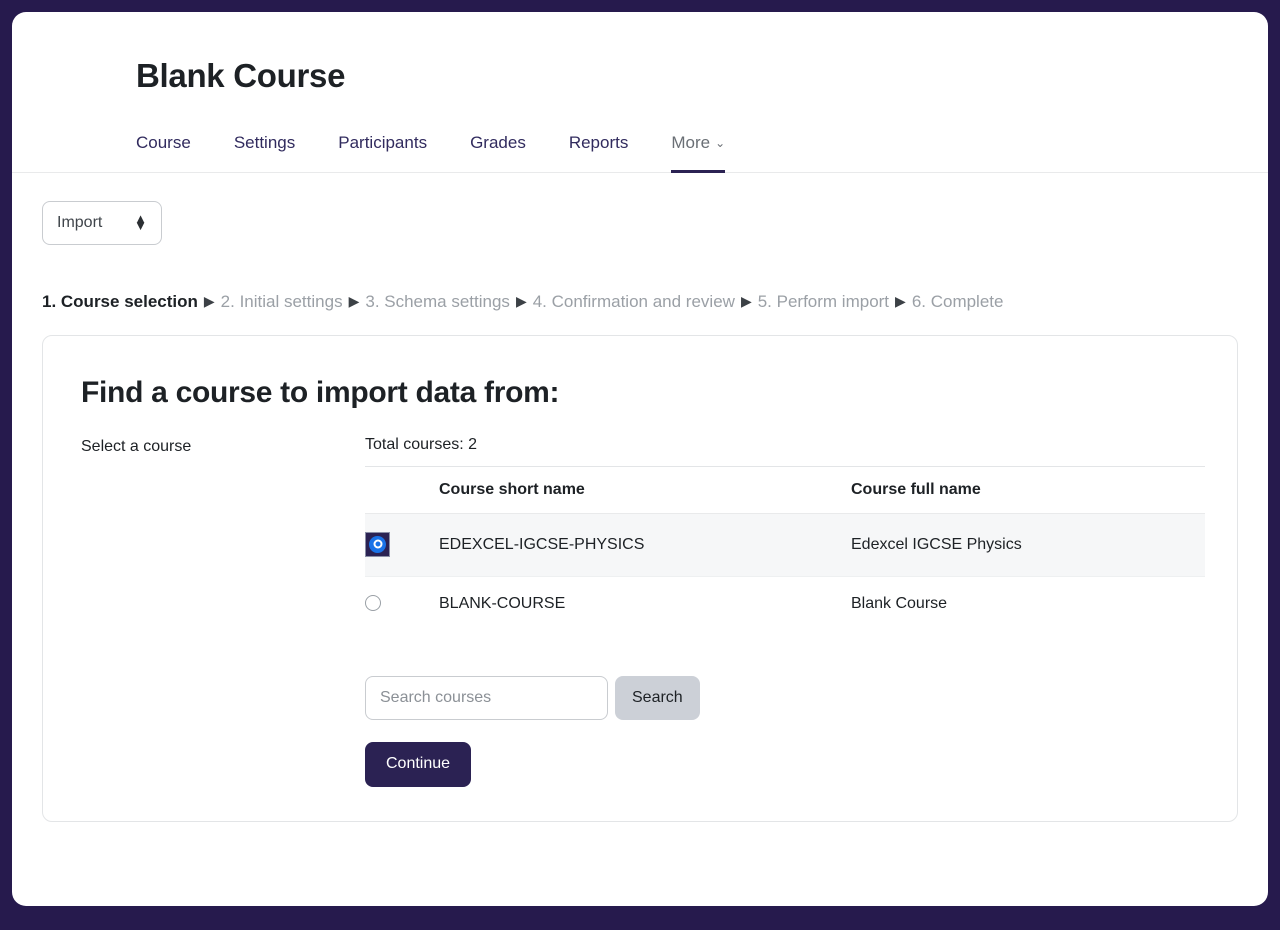 The image size is (1280, 930). I want to click on continue-row: Continue, so click(785, 753).